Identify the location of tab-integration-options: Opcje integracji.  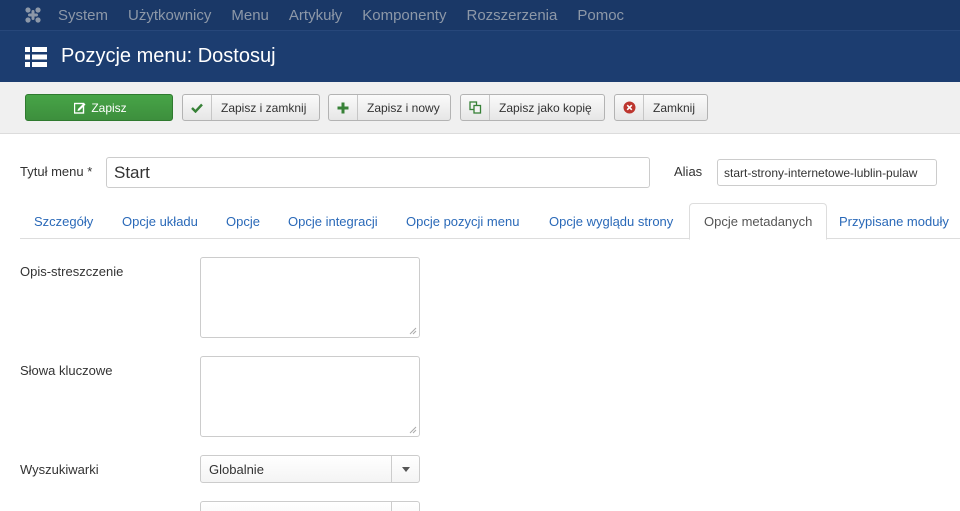
(333, 221).